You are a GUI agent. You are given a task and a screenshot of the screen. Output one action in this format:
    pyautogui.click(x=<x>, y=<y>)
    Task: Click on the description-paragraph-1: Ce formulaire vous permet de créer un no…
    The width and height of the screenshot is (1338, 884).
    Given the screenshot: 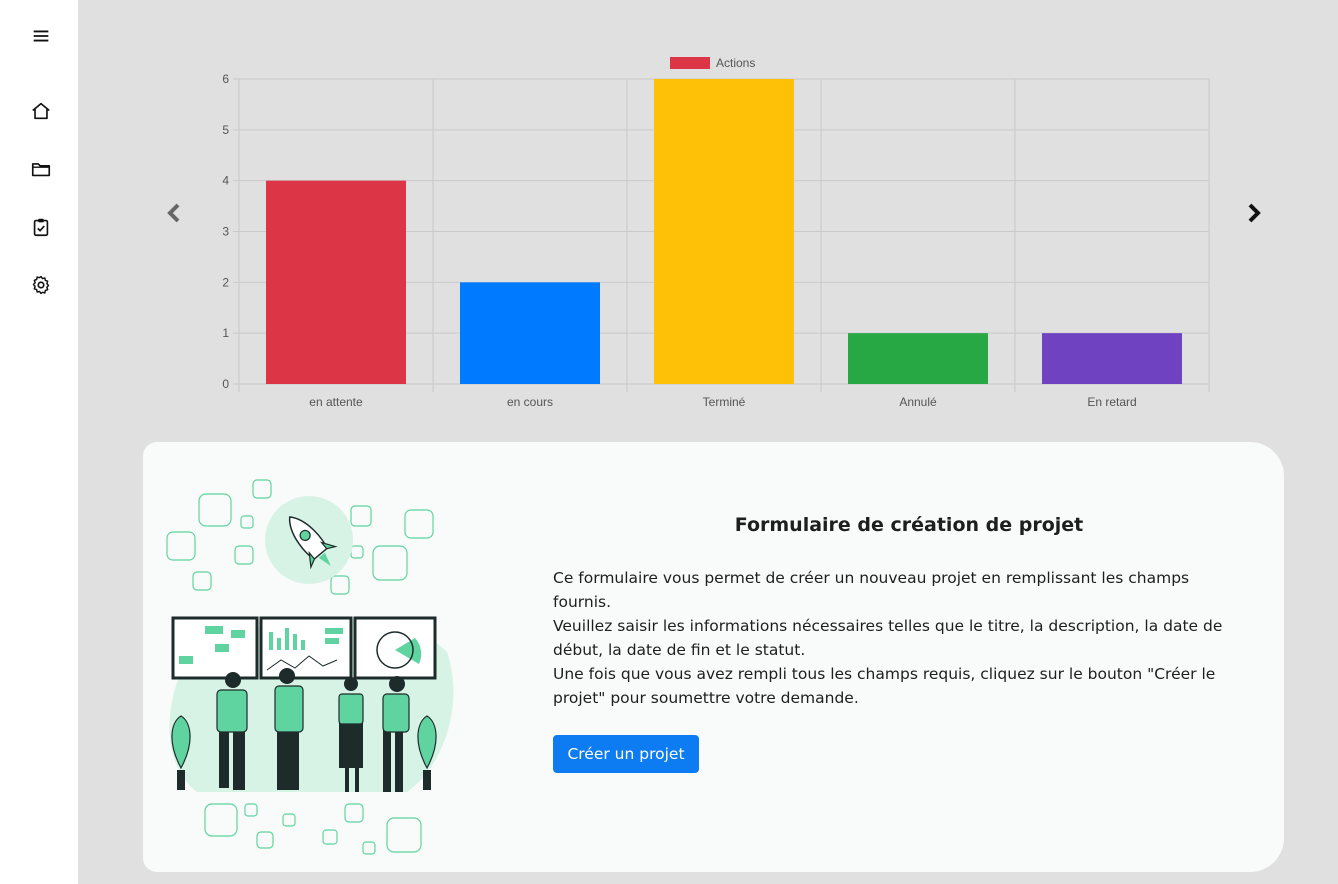 What is the action you would take?
    pyautogui.click(x=871, y=590)
    